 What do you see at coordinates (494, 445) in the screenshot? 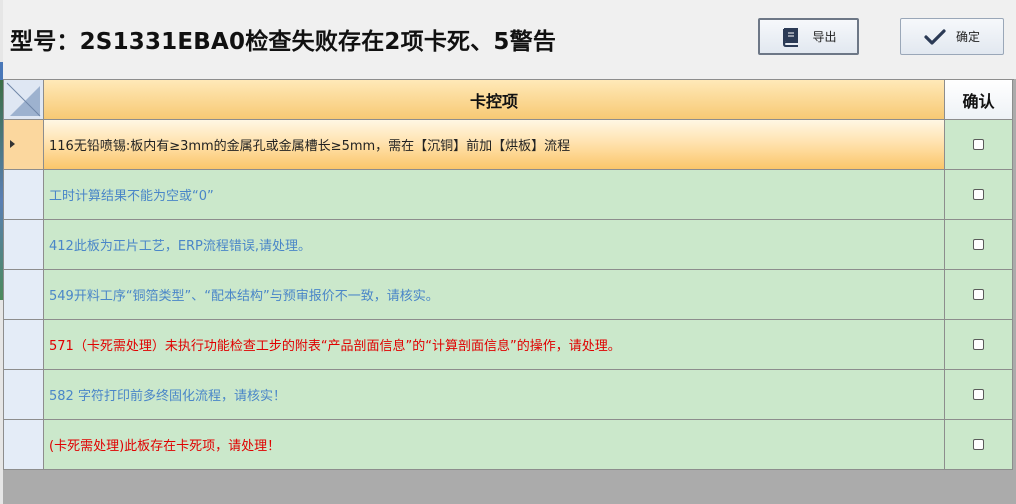
I see `check-item-cell: (卡死需处理)此板存在卡死项，请处理！` at bounding box center [494, 445].